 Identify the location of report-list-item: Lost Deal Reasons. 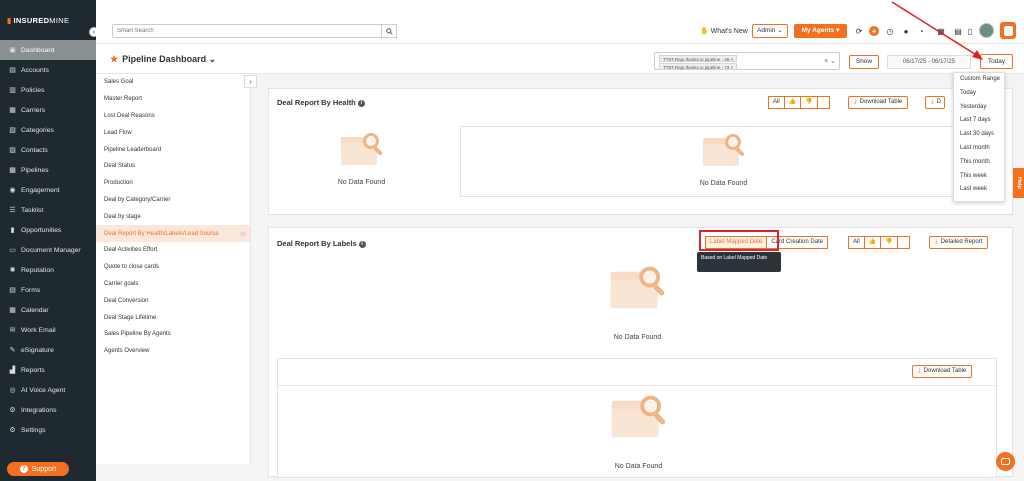
(173, 116).